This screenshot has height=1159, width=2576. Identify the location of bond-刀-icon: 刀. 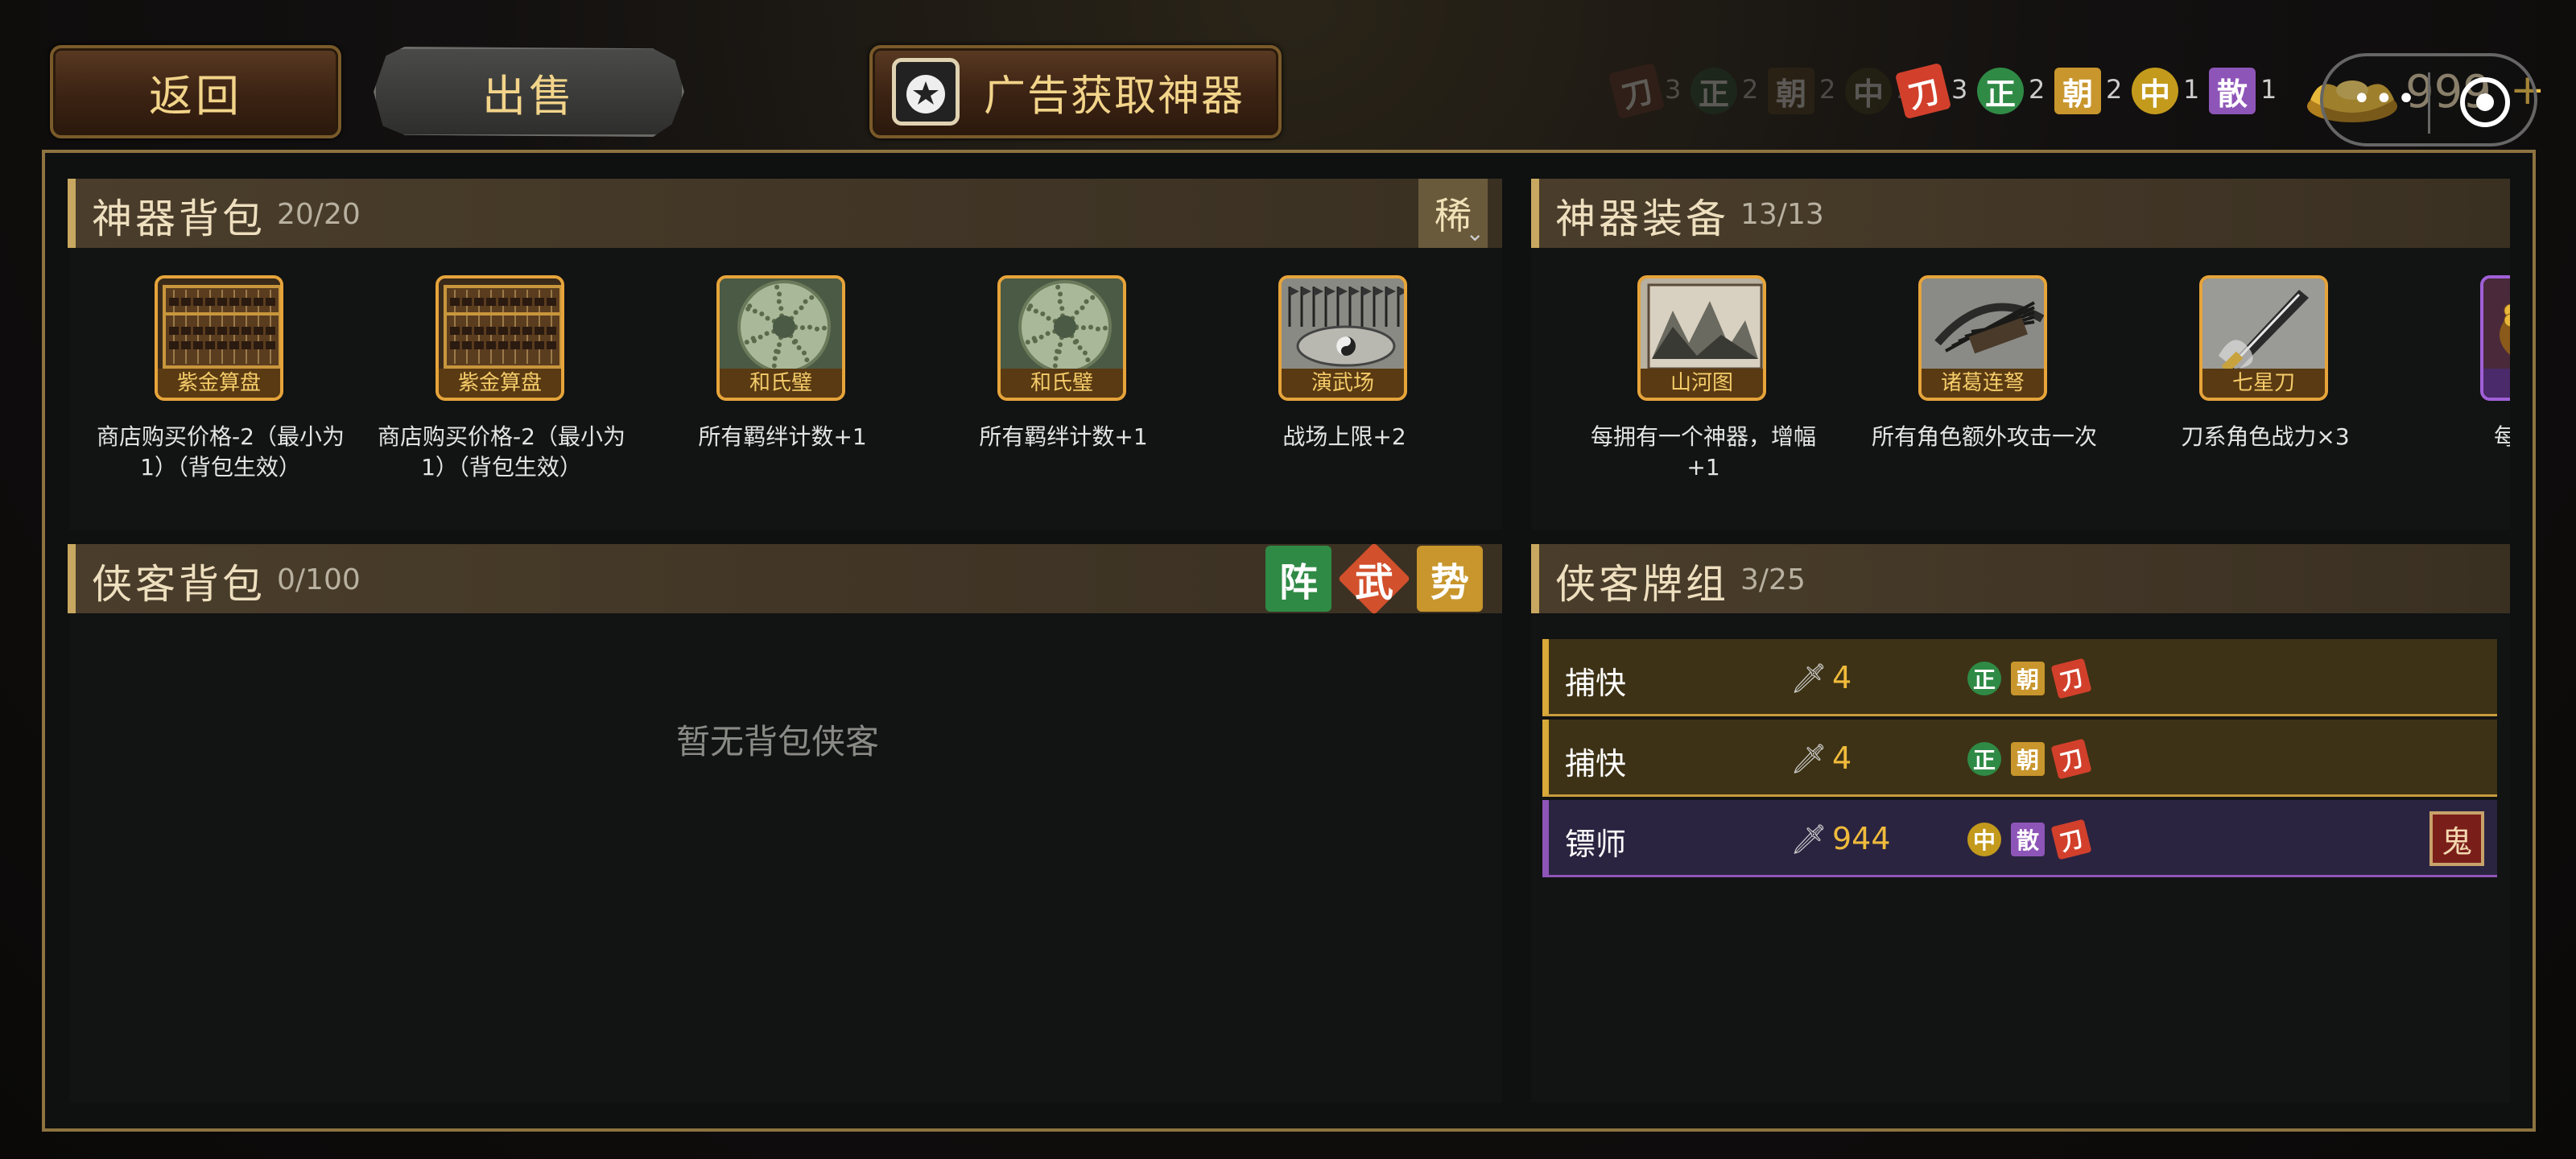
(1923, 91).